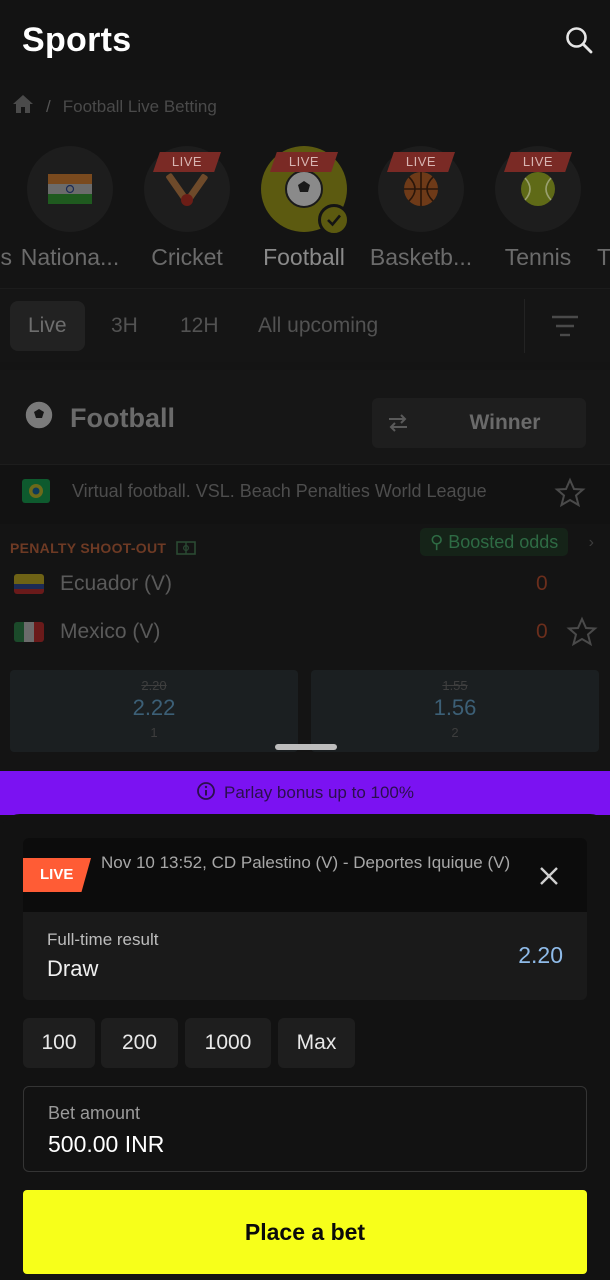 The image size is (610, 1280). What do you see at coordinates (116, 583) in the screenshot?
I see `home-team-name: Ecuador (V)` at bounding box center [116, 583].